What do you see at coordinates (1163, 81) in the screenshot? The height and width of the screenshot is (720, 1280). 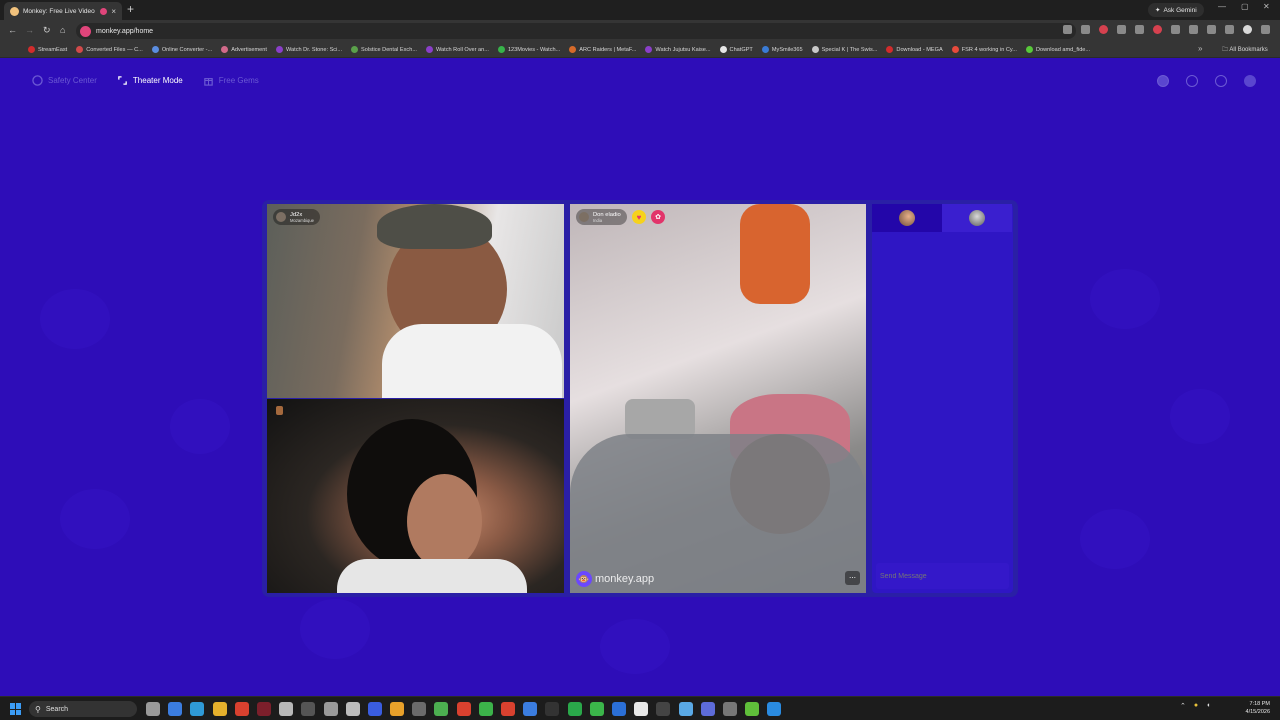 I see `status-dot-icon` at bounding box center [1163, 81].